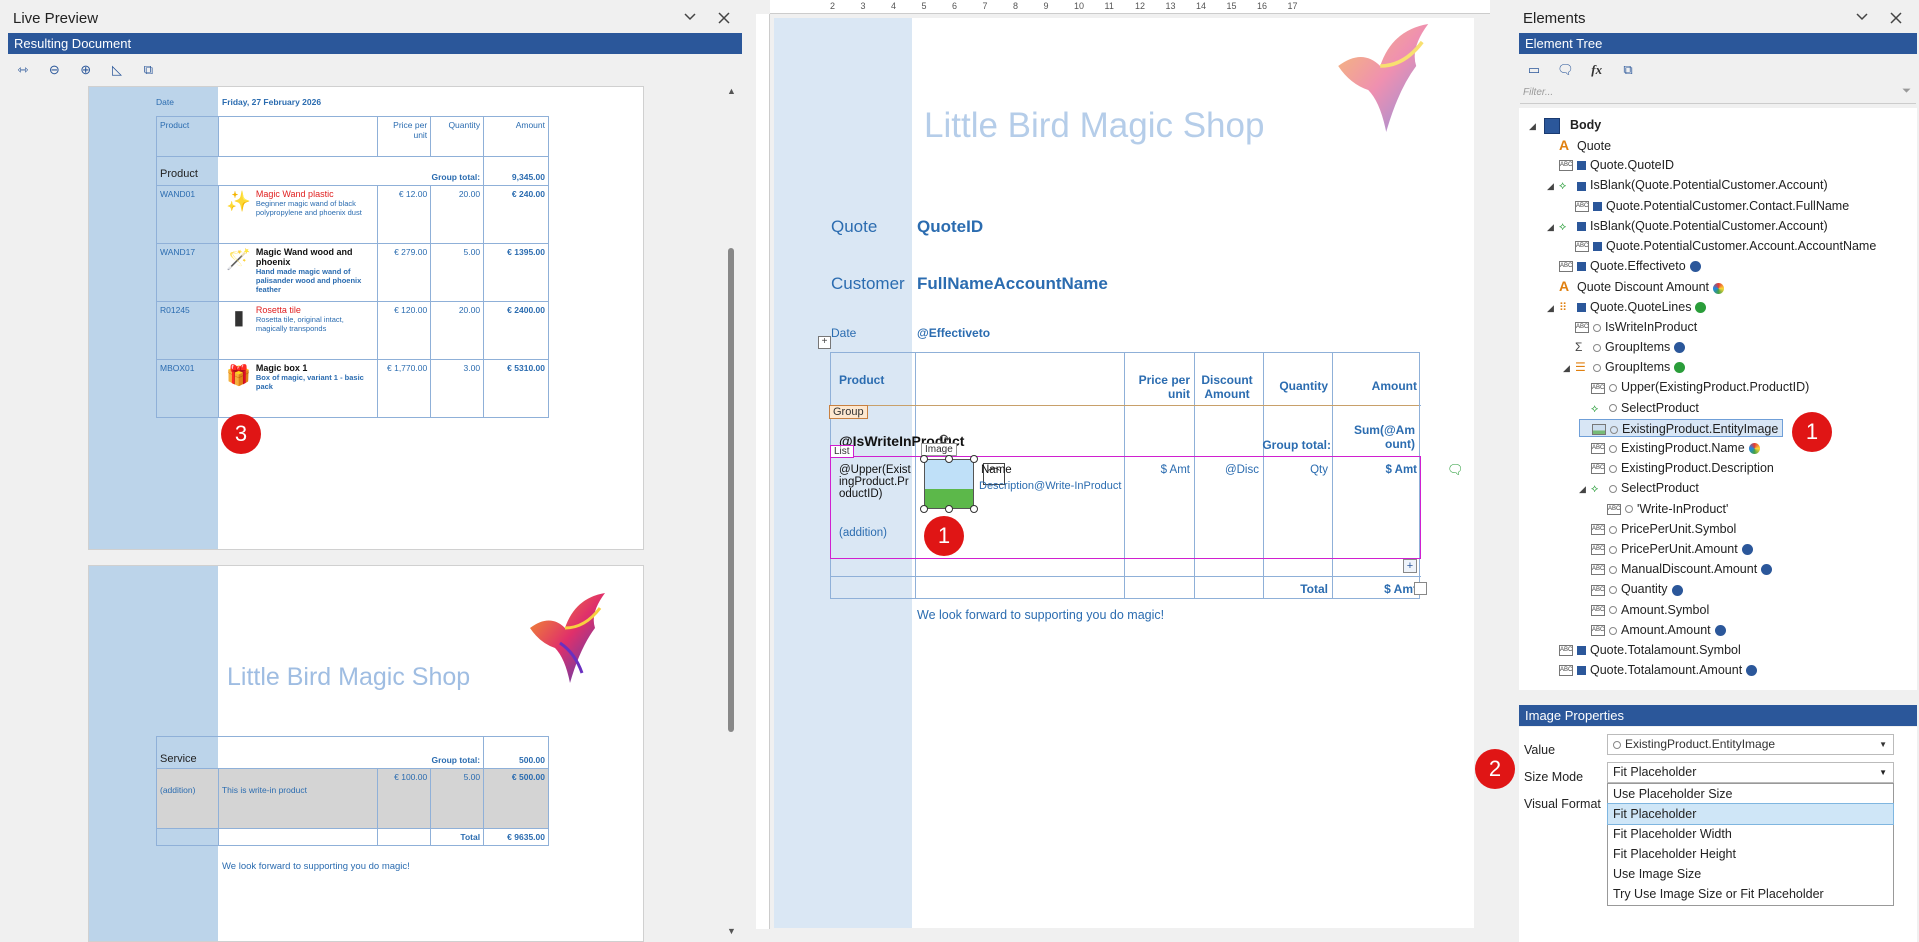 This screenshot has height=942, width=1919. What do you see at coordinates (1012, 284) in the screenshot?
I see `customer-field: FullNameAccountName` at bounding box center [1012, 284].